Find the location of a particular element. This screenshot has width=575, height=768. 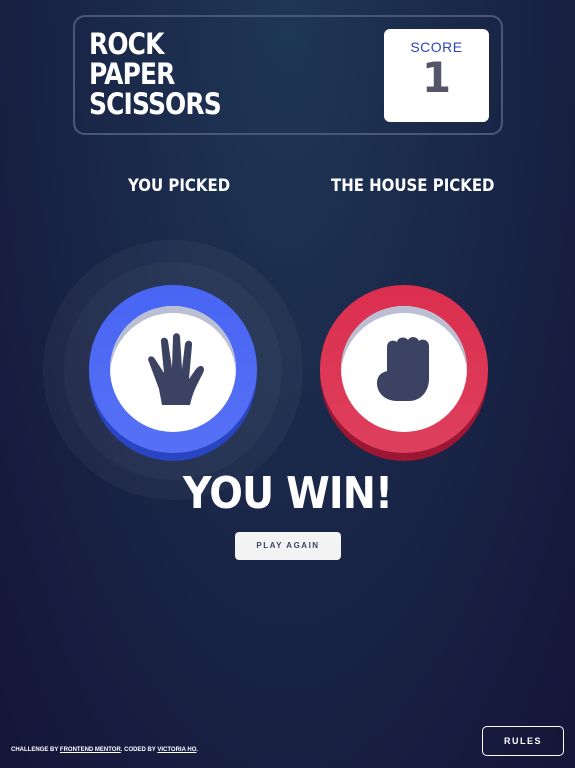

result-text: YOU WIN! is located at coordinates (287, 493).